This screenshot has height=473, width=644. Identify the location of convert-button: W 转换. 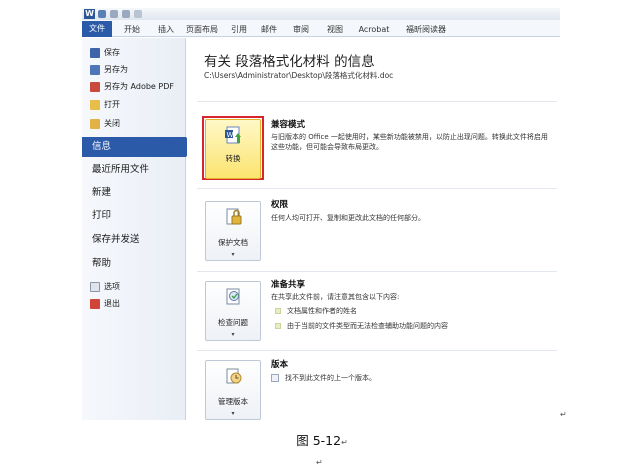
(233, 149).